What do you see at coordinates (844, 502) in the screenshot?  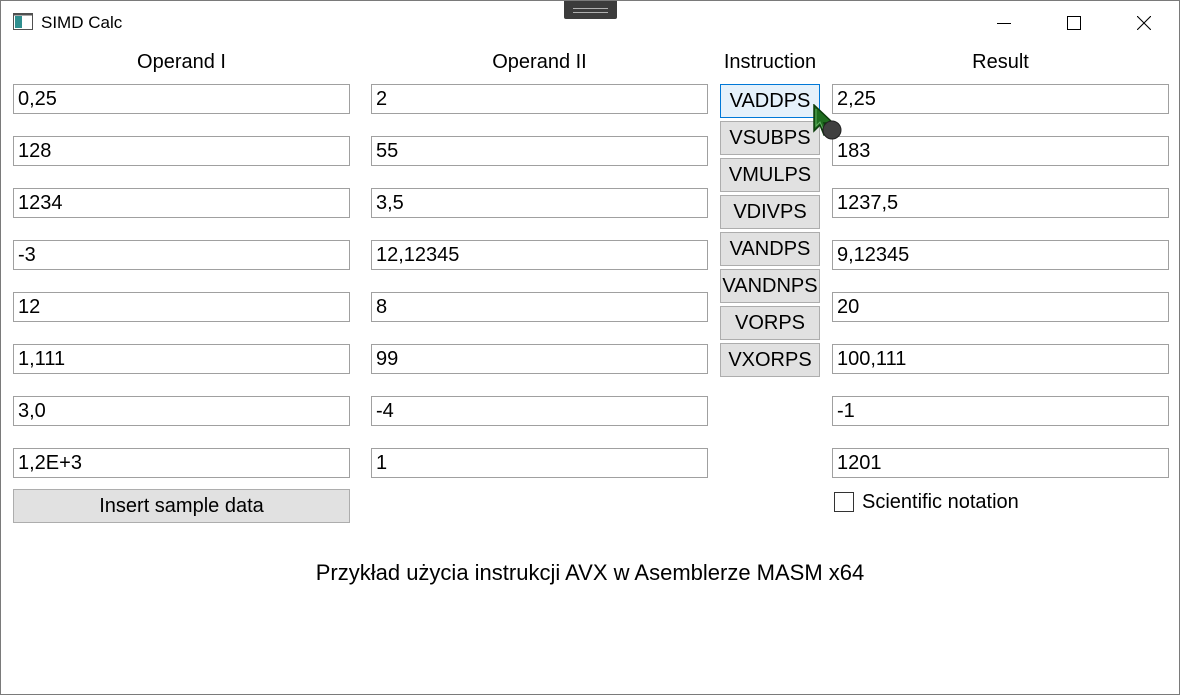 I see `scientific-notation-checkbox` at bounding box center [844, 502].